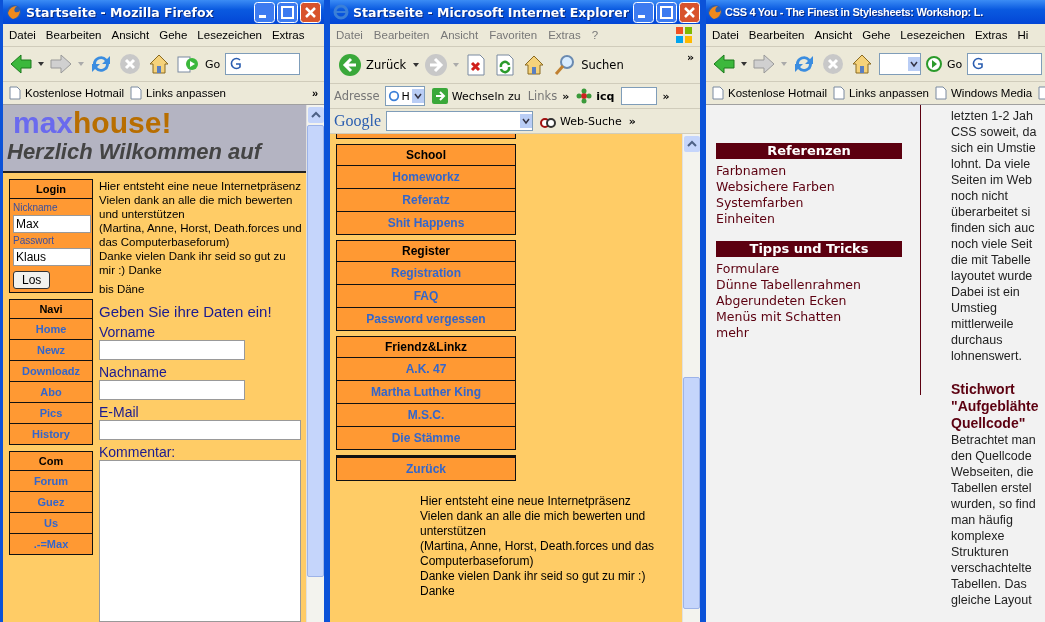 The width and height of the screenshot is (1045, 622). Describe the element at coordinates (581, 121) in the screenshot. I see `web-search-button: Web-Suche` at that location.